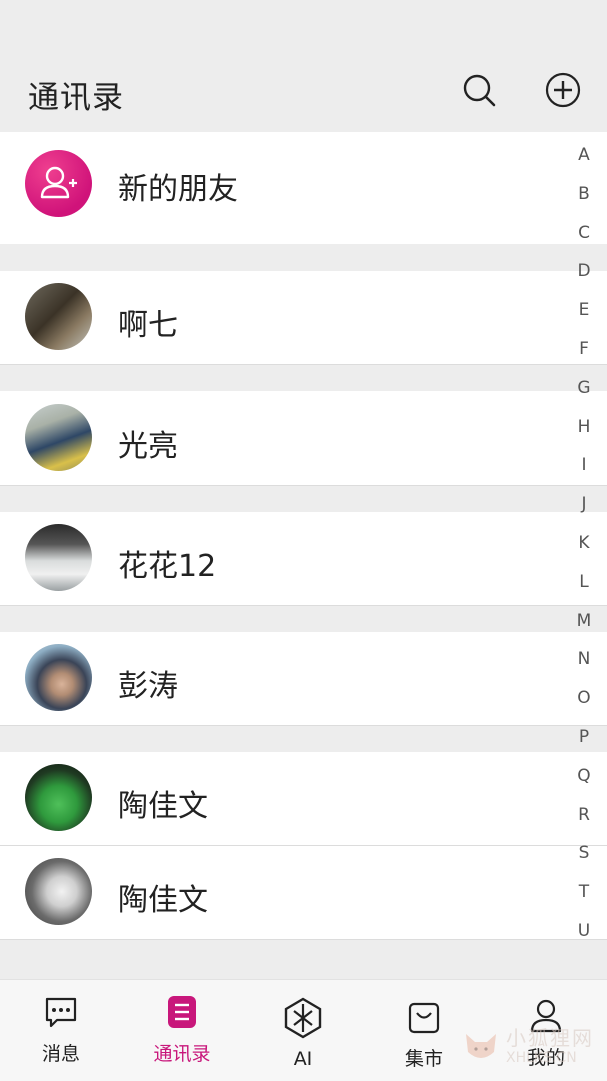  I want to click on tab-label: 通讯录, so click(182, 1054).